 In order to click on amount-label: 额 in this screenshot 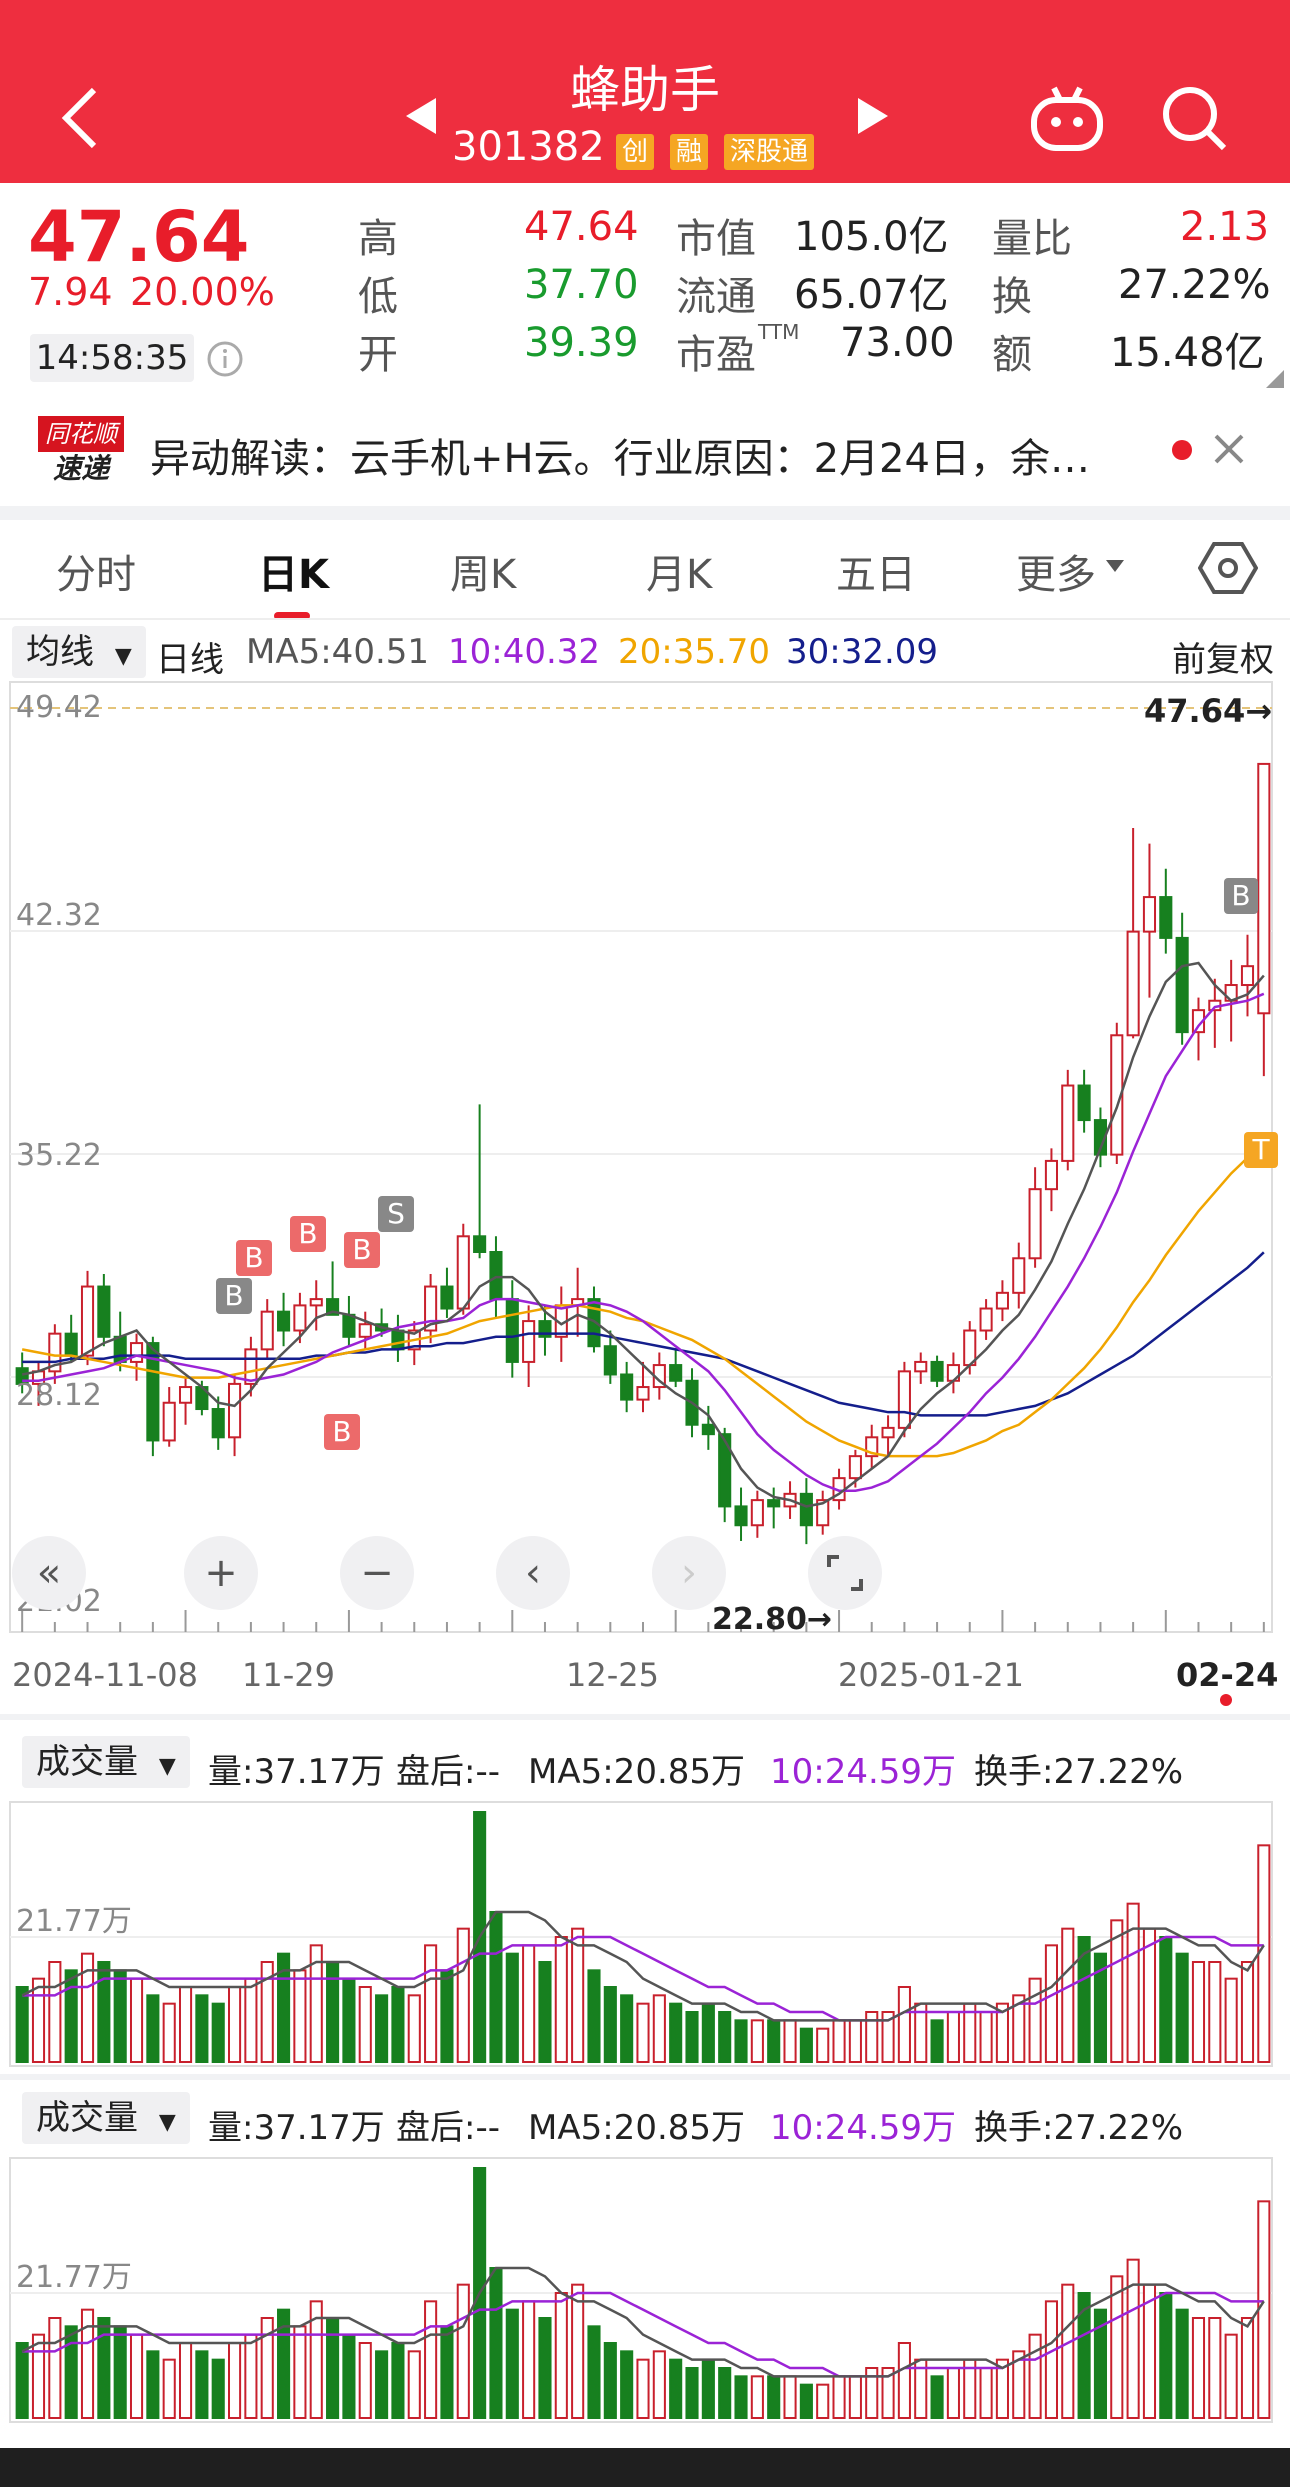, I will do `click(1012, 355)`.